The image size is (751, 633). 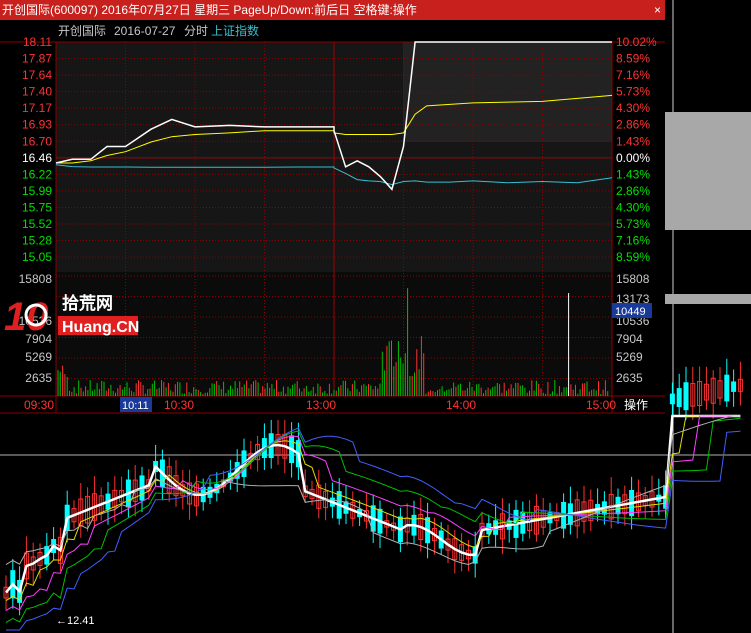 I want to click on watermark-en: Huang.CN, so click(x=100, y=327).